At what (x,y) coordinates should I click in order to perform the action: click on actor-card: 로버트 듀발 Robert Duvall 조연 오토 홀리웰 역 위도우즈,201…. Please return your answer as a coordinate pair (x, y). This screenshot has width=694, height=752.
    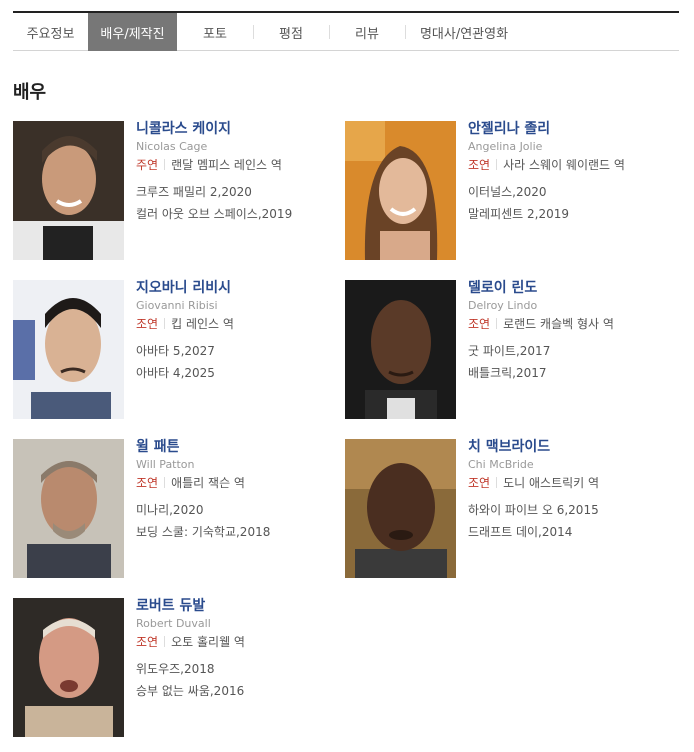
    Looking at the image, I should click on (178, 668).